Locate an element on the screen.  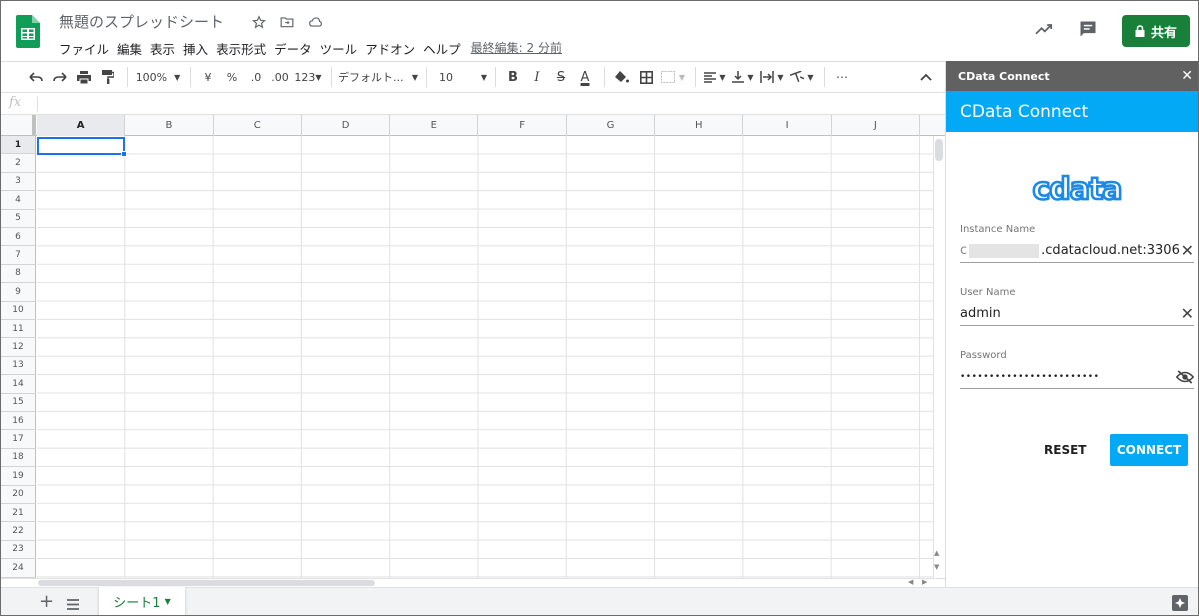
column-header-g: G is located at coordinates (611, 125).